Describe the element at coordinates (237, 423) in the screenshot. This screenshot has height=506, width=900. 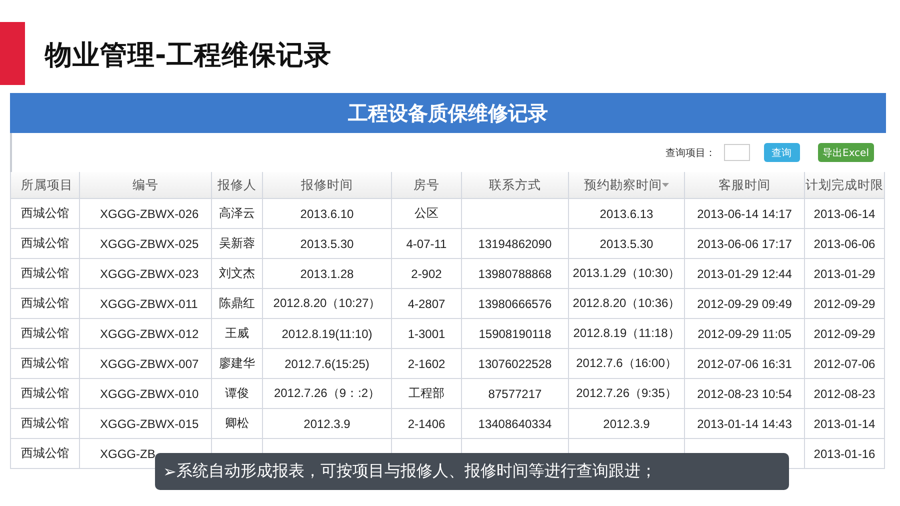
I see `table-cell: 卿松` at that location.